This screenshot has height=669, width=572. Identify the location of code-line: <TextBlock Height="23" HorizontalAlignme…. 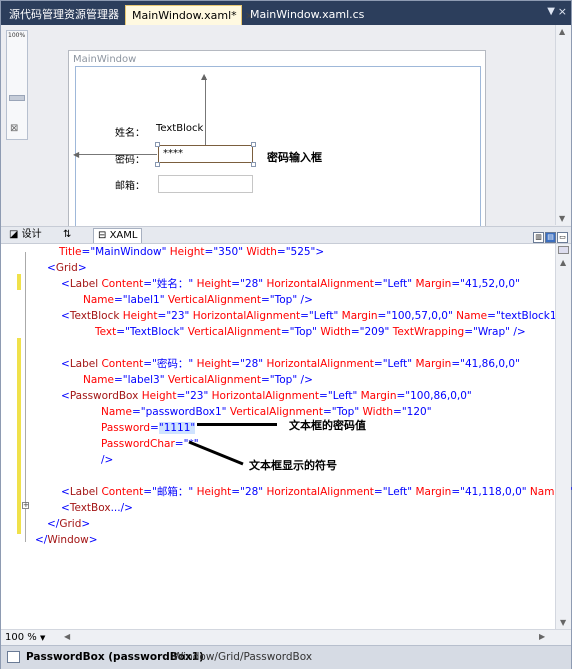
(311, 316).